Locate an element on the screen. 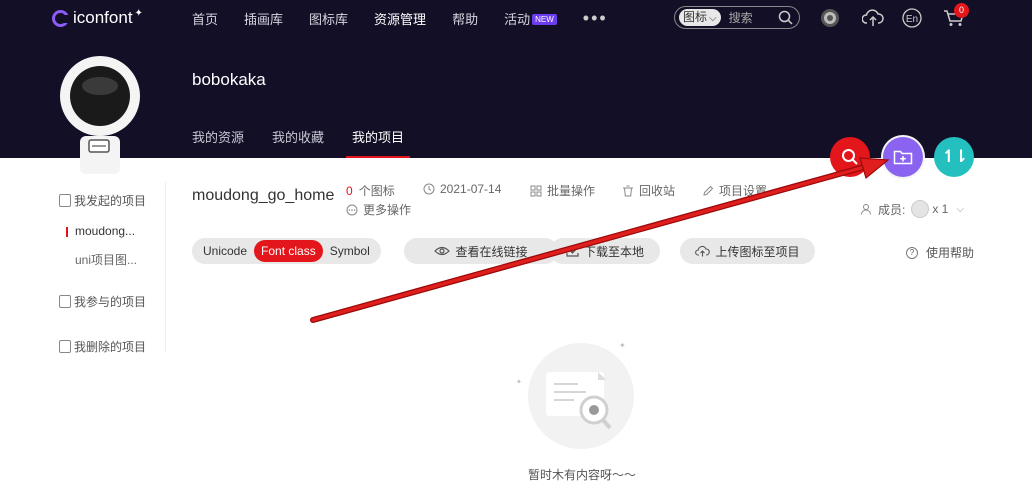 The height and width of the screenshot is (493, 1032). batch-operation-button: 批量操作 is located at coordinates (562, 190).